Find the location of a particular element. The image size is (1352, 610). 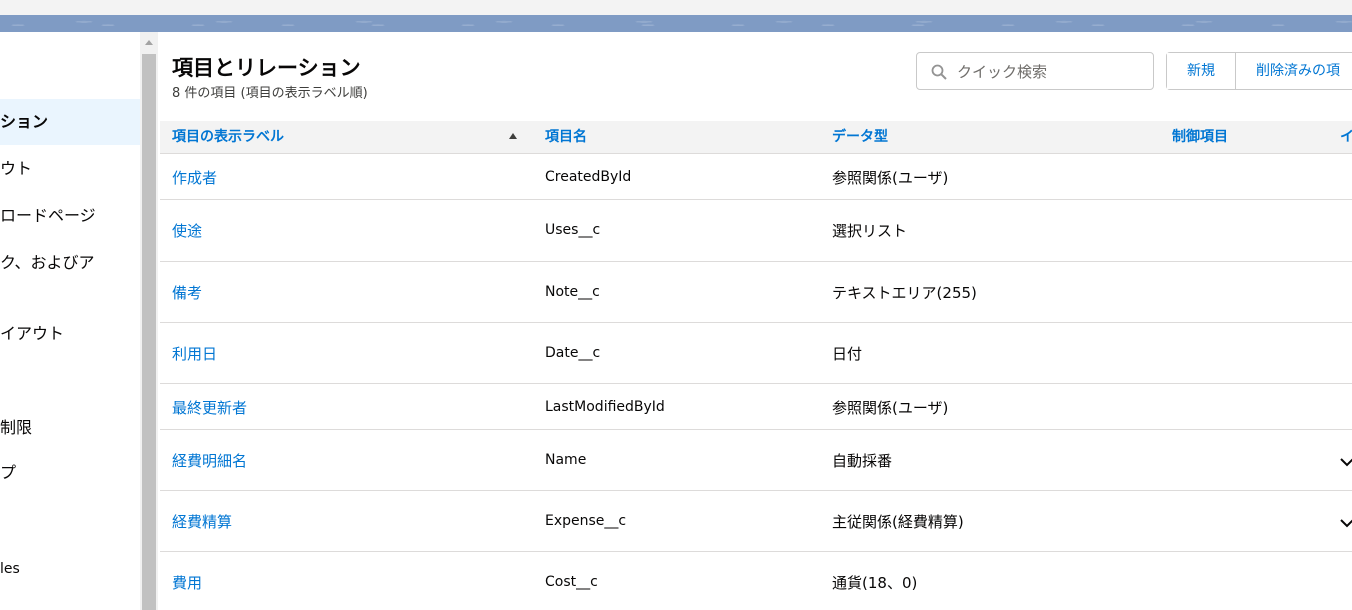

action-button-group: 新規 削除済みの項 is located at coordinates (1259, 71).